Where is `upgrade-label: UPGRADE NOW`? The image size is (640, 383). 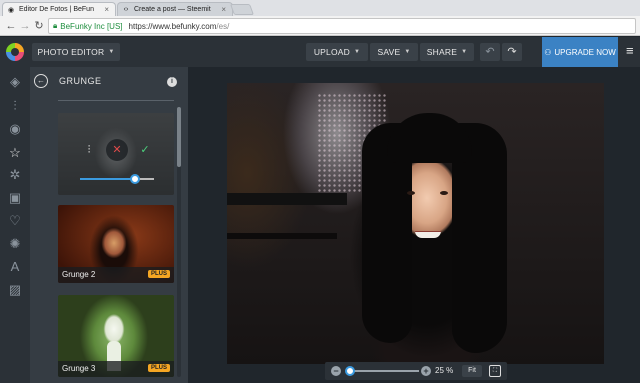
upgrade-label: UPGRADE NOW is located at coordinates (585, 52).